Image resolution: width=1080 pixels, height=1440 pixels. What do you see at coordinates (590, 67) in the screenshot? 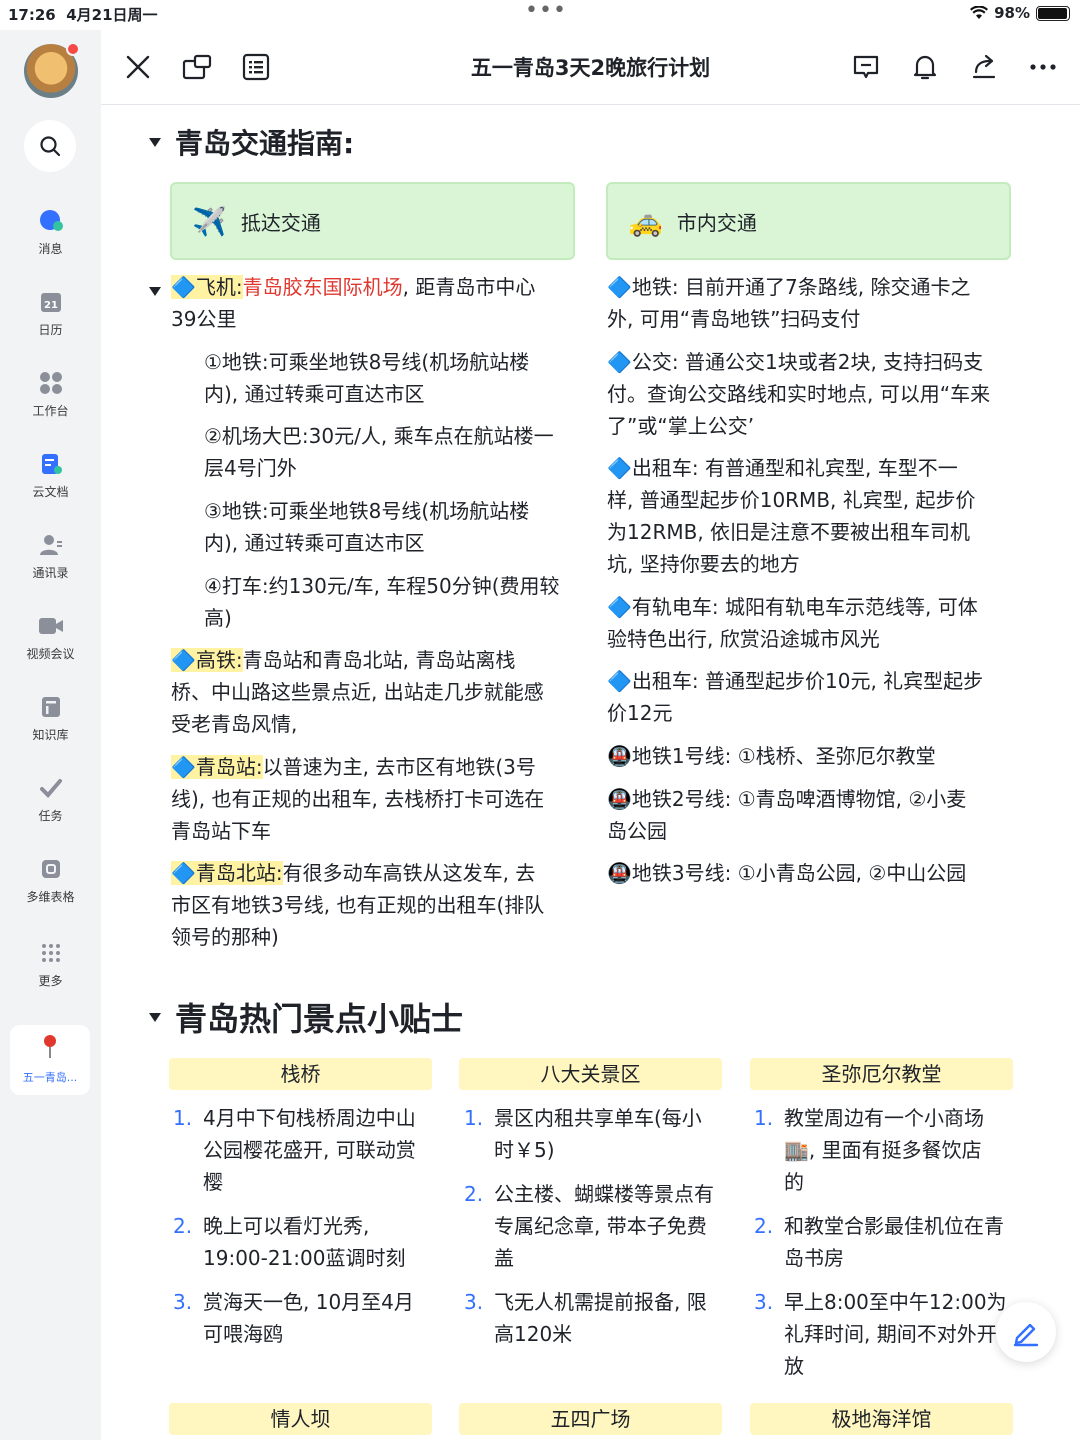
I see `doc-toolbar: 五一青岛3天2晚旅行计划` at bounding box center [590, 67].